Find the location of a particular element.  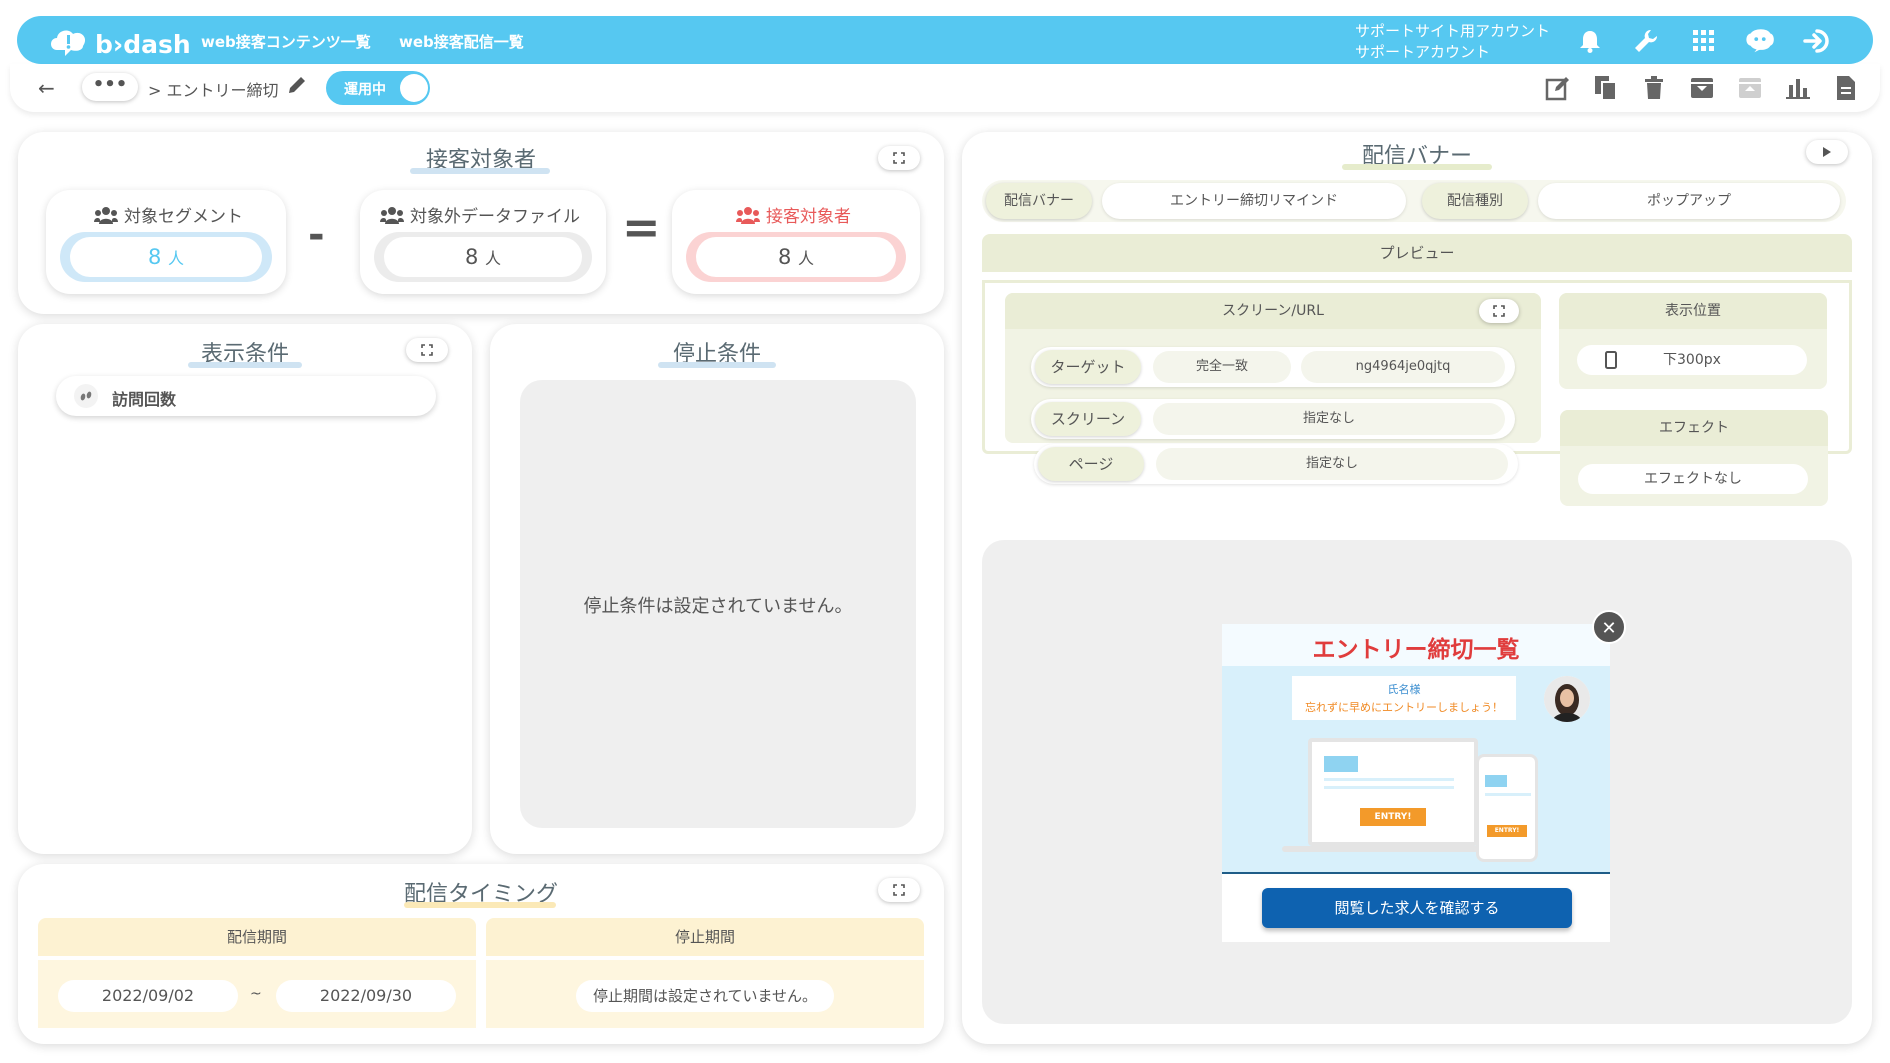

target-value: ng4964je0qjtq is located at coordinates (1403, 367).